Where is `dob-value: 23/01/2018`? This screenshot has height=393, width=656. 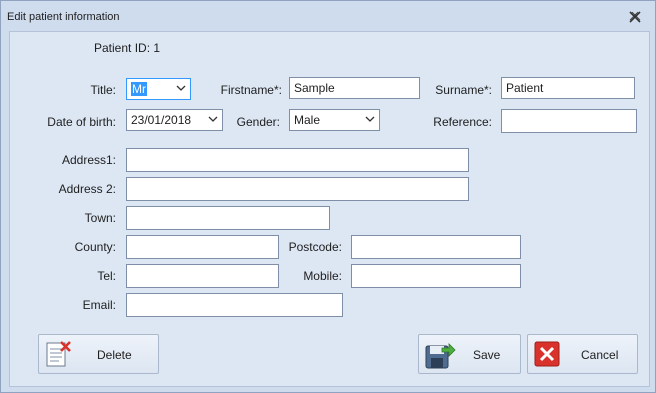 dob-value: 23/01/2018 is located at coordinates (161, 120).